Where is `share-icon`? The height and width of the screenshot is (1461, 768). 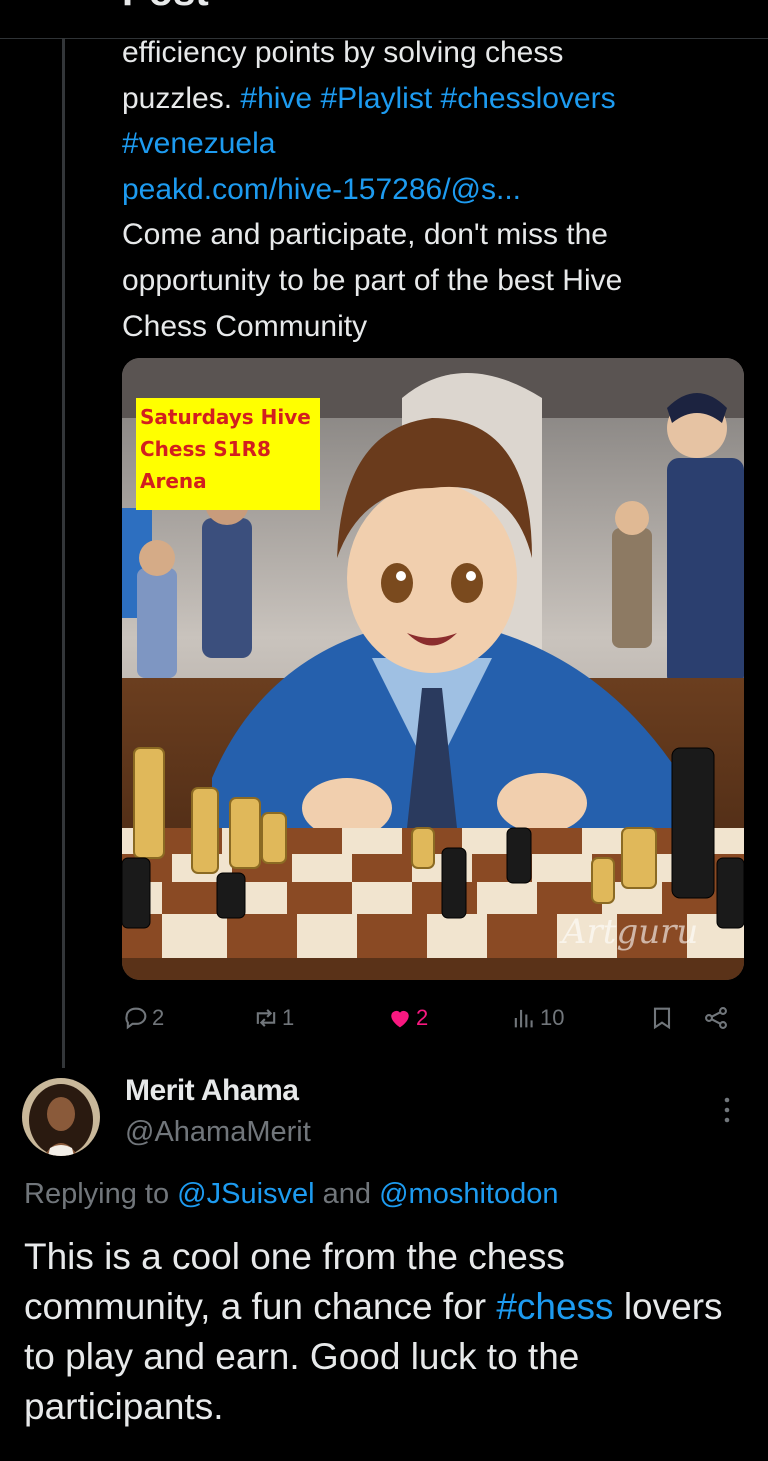
share-icon is located at coordinates (716, 1018).